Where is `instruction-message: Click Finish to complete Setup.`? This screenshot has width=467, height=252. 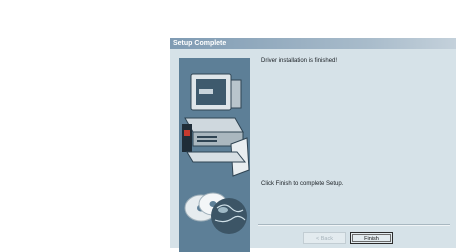 instruction-message: Click Finish to complete Setup. is located at coordinates (302, 184).